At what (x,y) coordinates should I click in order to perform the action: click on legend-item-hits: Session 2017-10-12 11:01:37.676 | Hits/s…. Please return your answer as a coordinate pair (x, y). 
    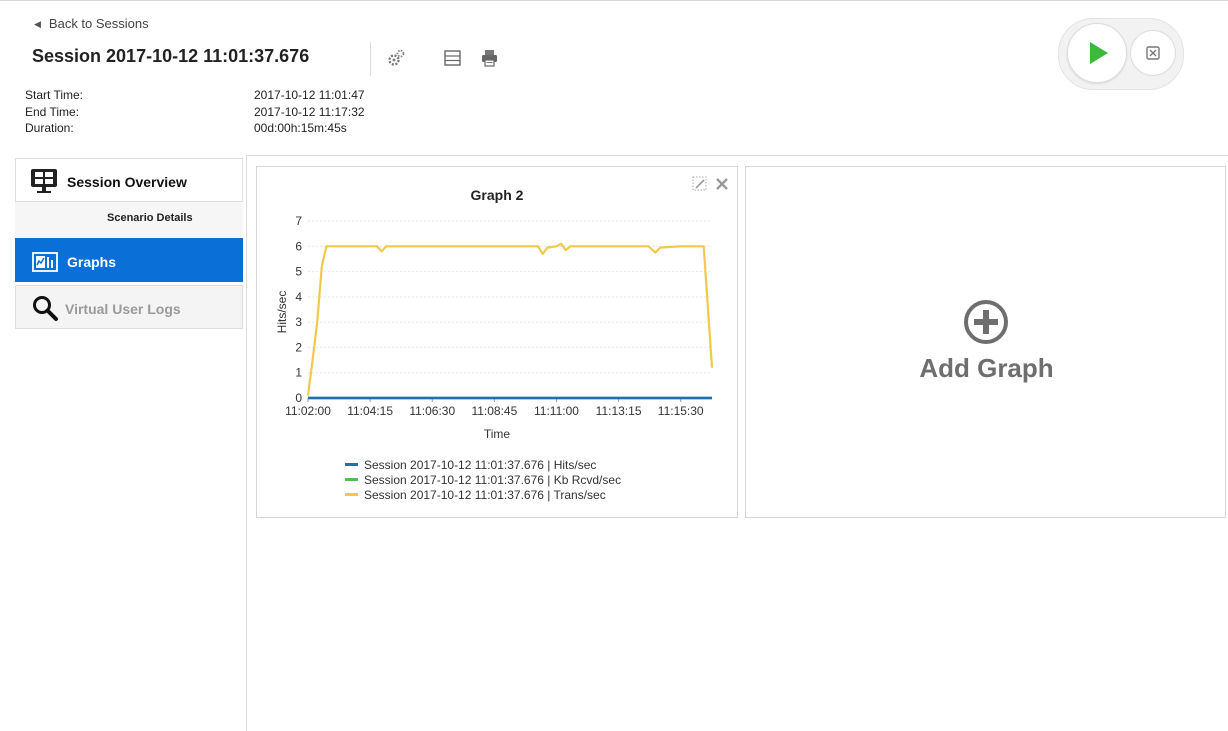
    Looking at the image, I should click on (470, 465).